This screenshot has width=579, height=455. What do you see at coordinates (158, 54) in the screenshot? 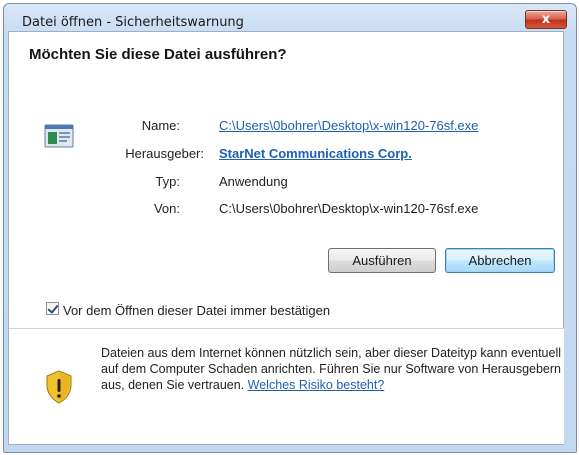
I see `dialog-question: Möchten Sie diese Datei ausführen?` at bounding box center [158, 54].